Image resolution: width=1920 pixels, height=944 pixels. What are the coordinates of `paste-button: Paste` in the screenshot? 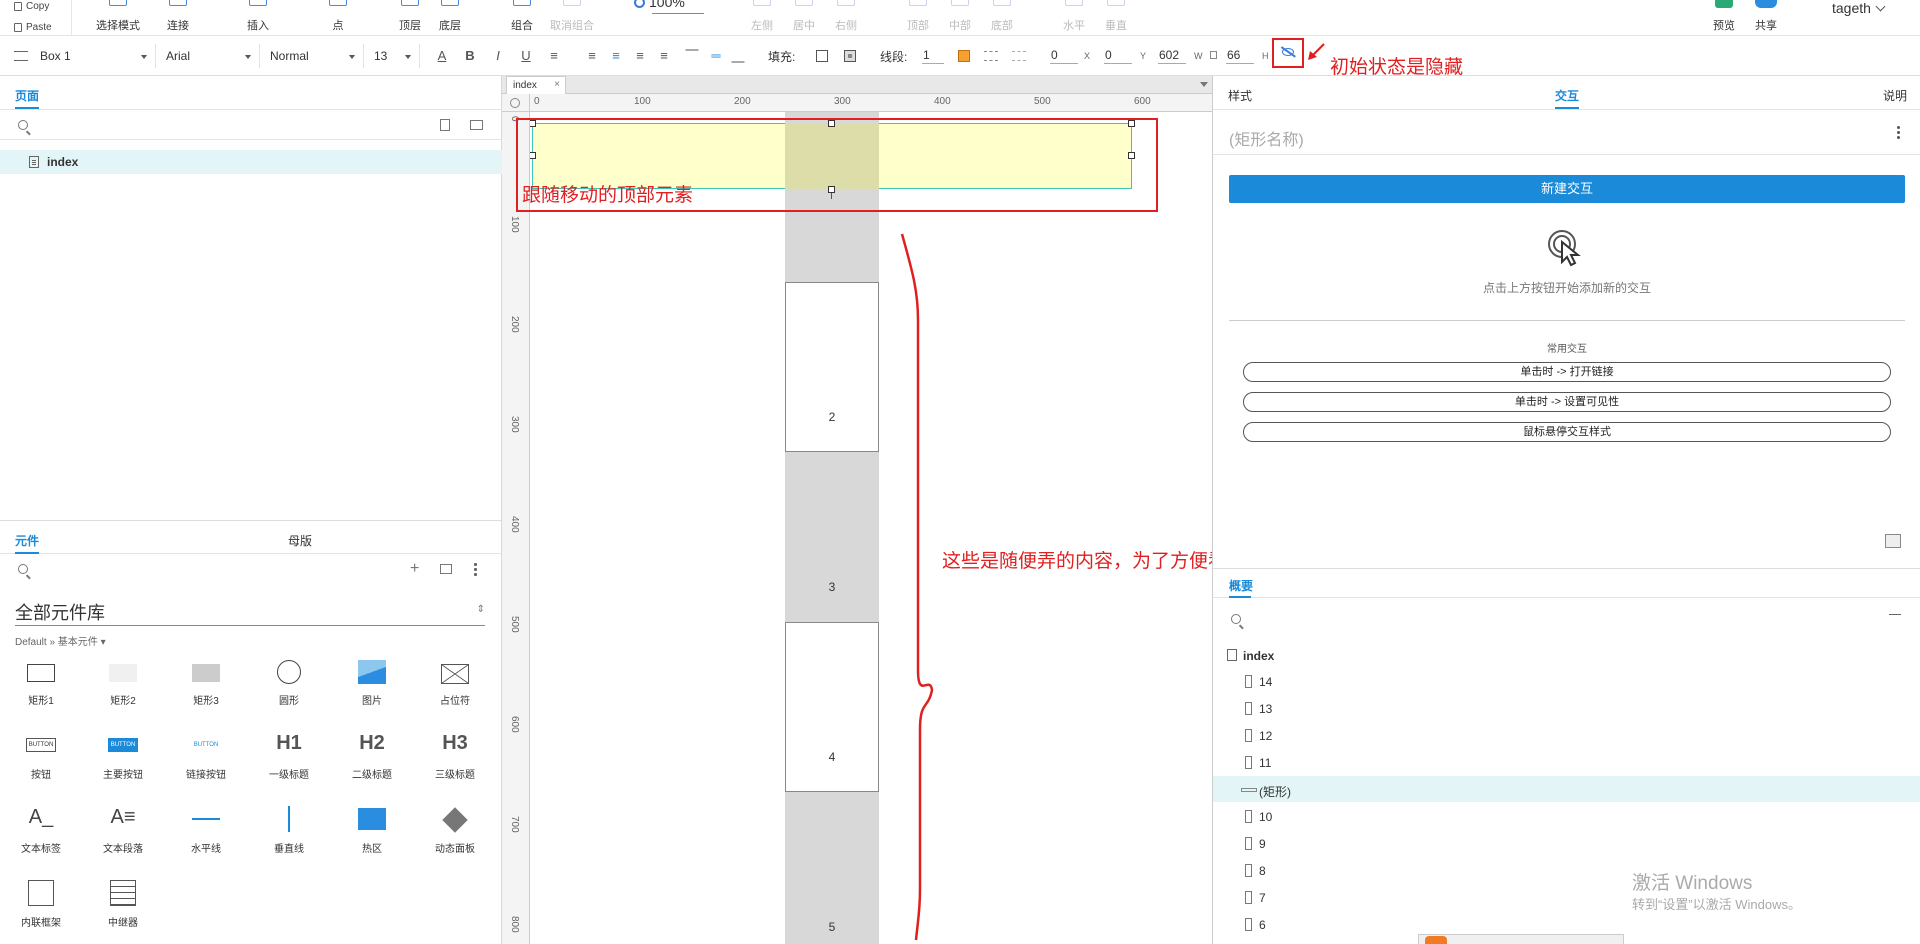 It's located at (33, 27).